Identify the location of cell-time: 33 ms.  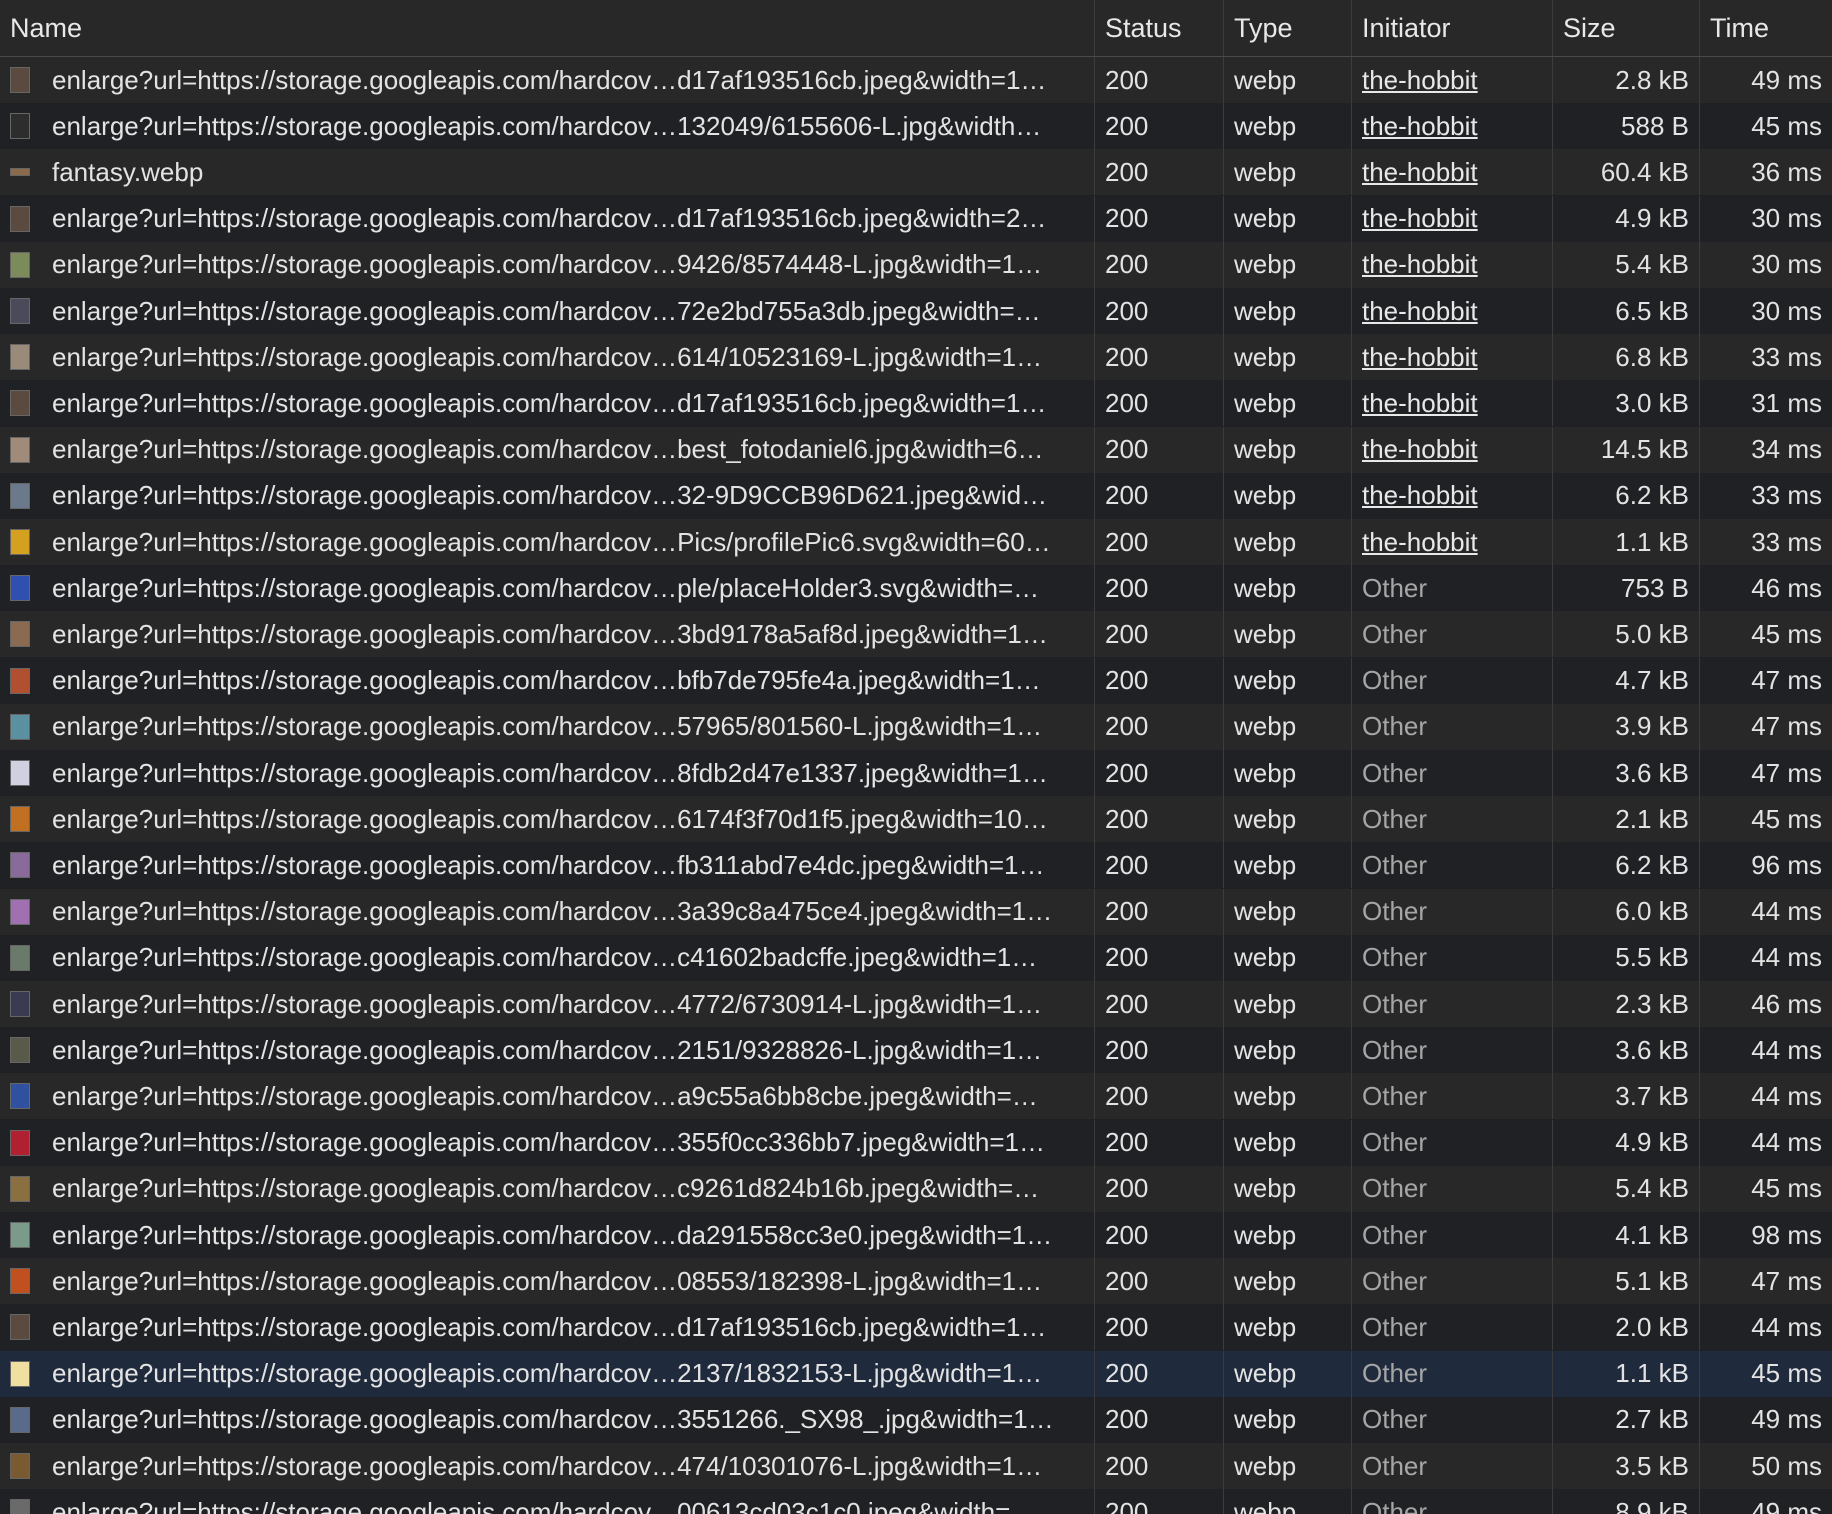
(1766, 496).